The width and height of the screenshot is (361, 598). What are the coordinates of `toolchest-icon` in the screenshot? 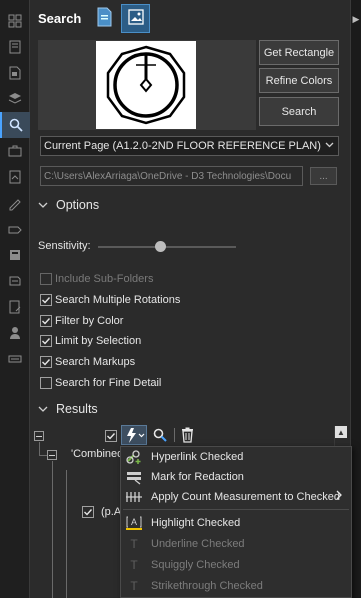 It's located at (15, 151).